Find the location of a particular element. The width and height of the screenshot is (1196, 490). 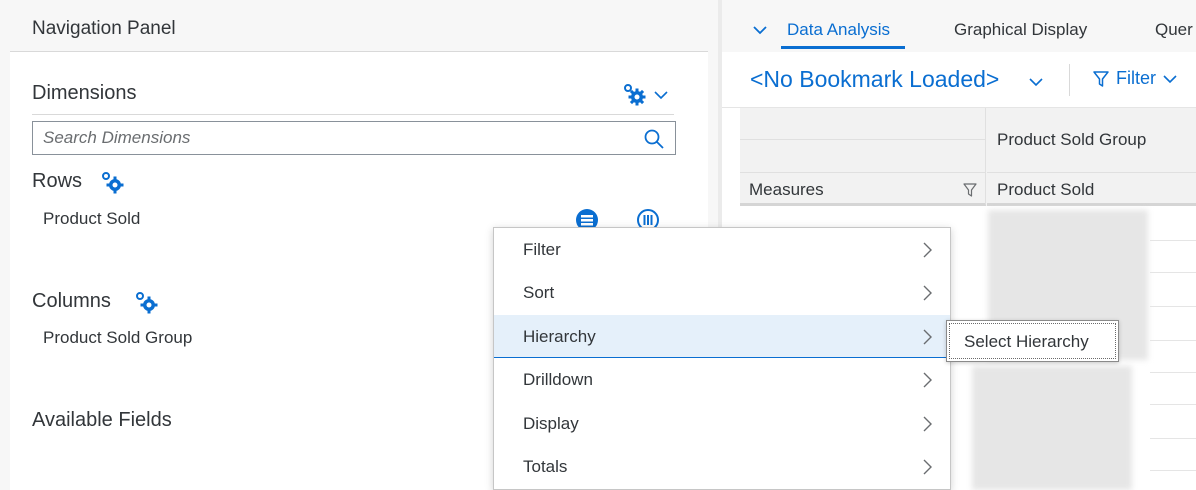

menu-item-hierarchy: Hierarchy is located at coordinates (722, 336).